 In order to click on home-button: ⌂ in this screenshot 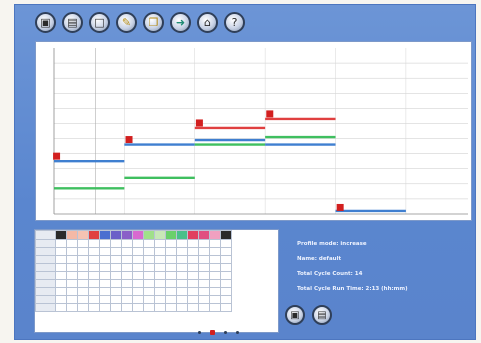, I will do `click(207, 22)`.